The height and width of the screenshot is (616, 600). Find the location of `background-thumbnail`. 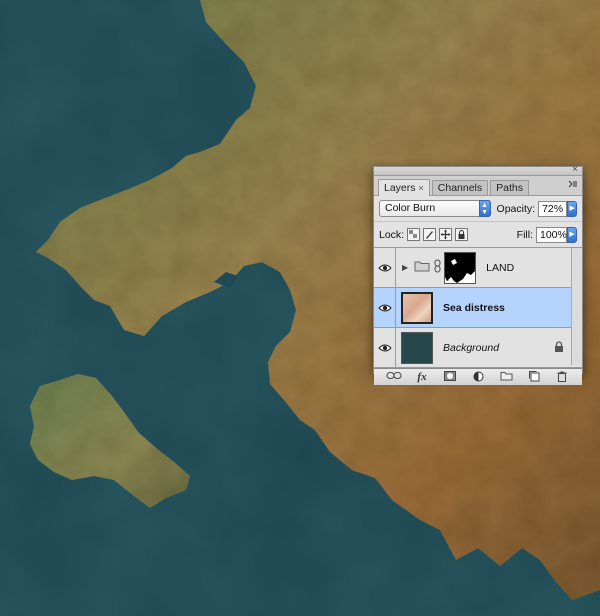

background-thumbnail is located at coordinates (417, 347).